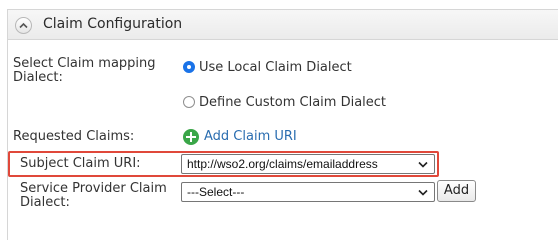 This screenshot has height=240, width=558. Describe the element at coordinates (275, 67) in the screenshot. I see `local-dialect-label: Use Local Claim Dialect` at that location.